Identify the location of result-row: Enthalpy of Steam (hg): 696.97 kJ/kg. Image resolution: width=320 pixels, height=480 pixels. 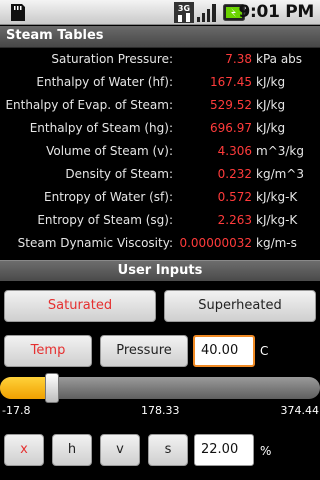
(160, 128).